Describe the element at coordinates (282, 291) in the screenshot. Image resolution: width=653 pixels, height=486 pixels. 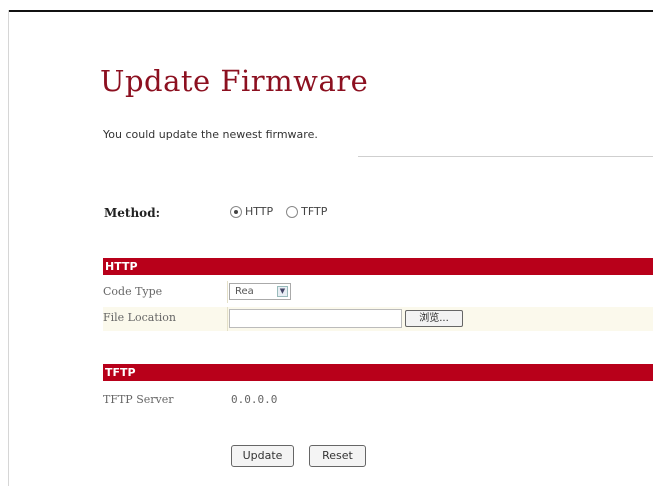
I see `chevron-down-icon: ▼` at that location.